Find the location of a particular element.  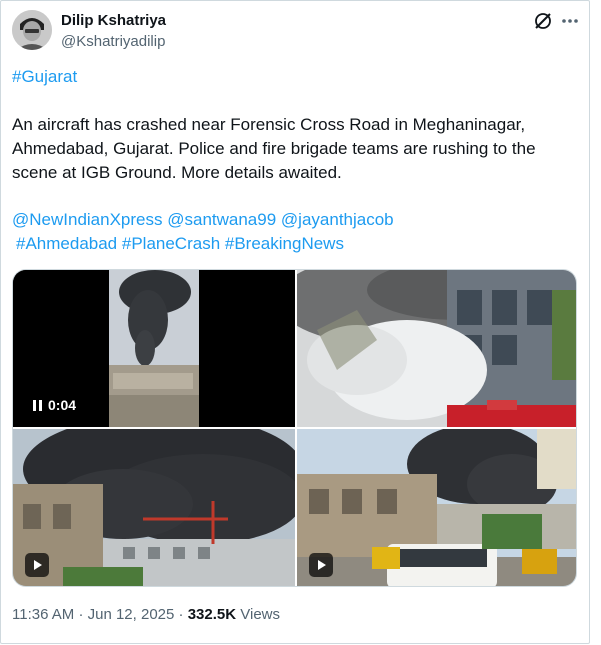

tweet-date: Jun 12, 2025 is located at coordinates (131, 614).